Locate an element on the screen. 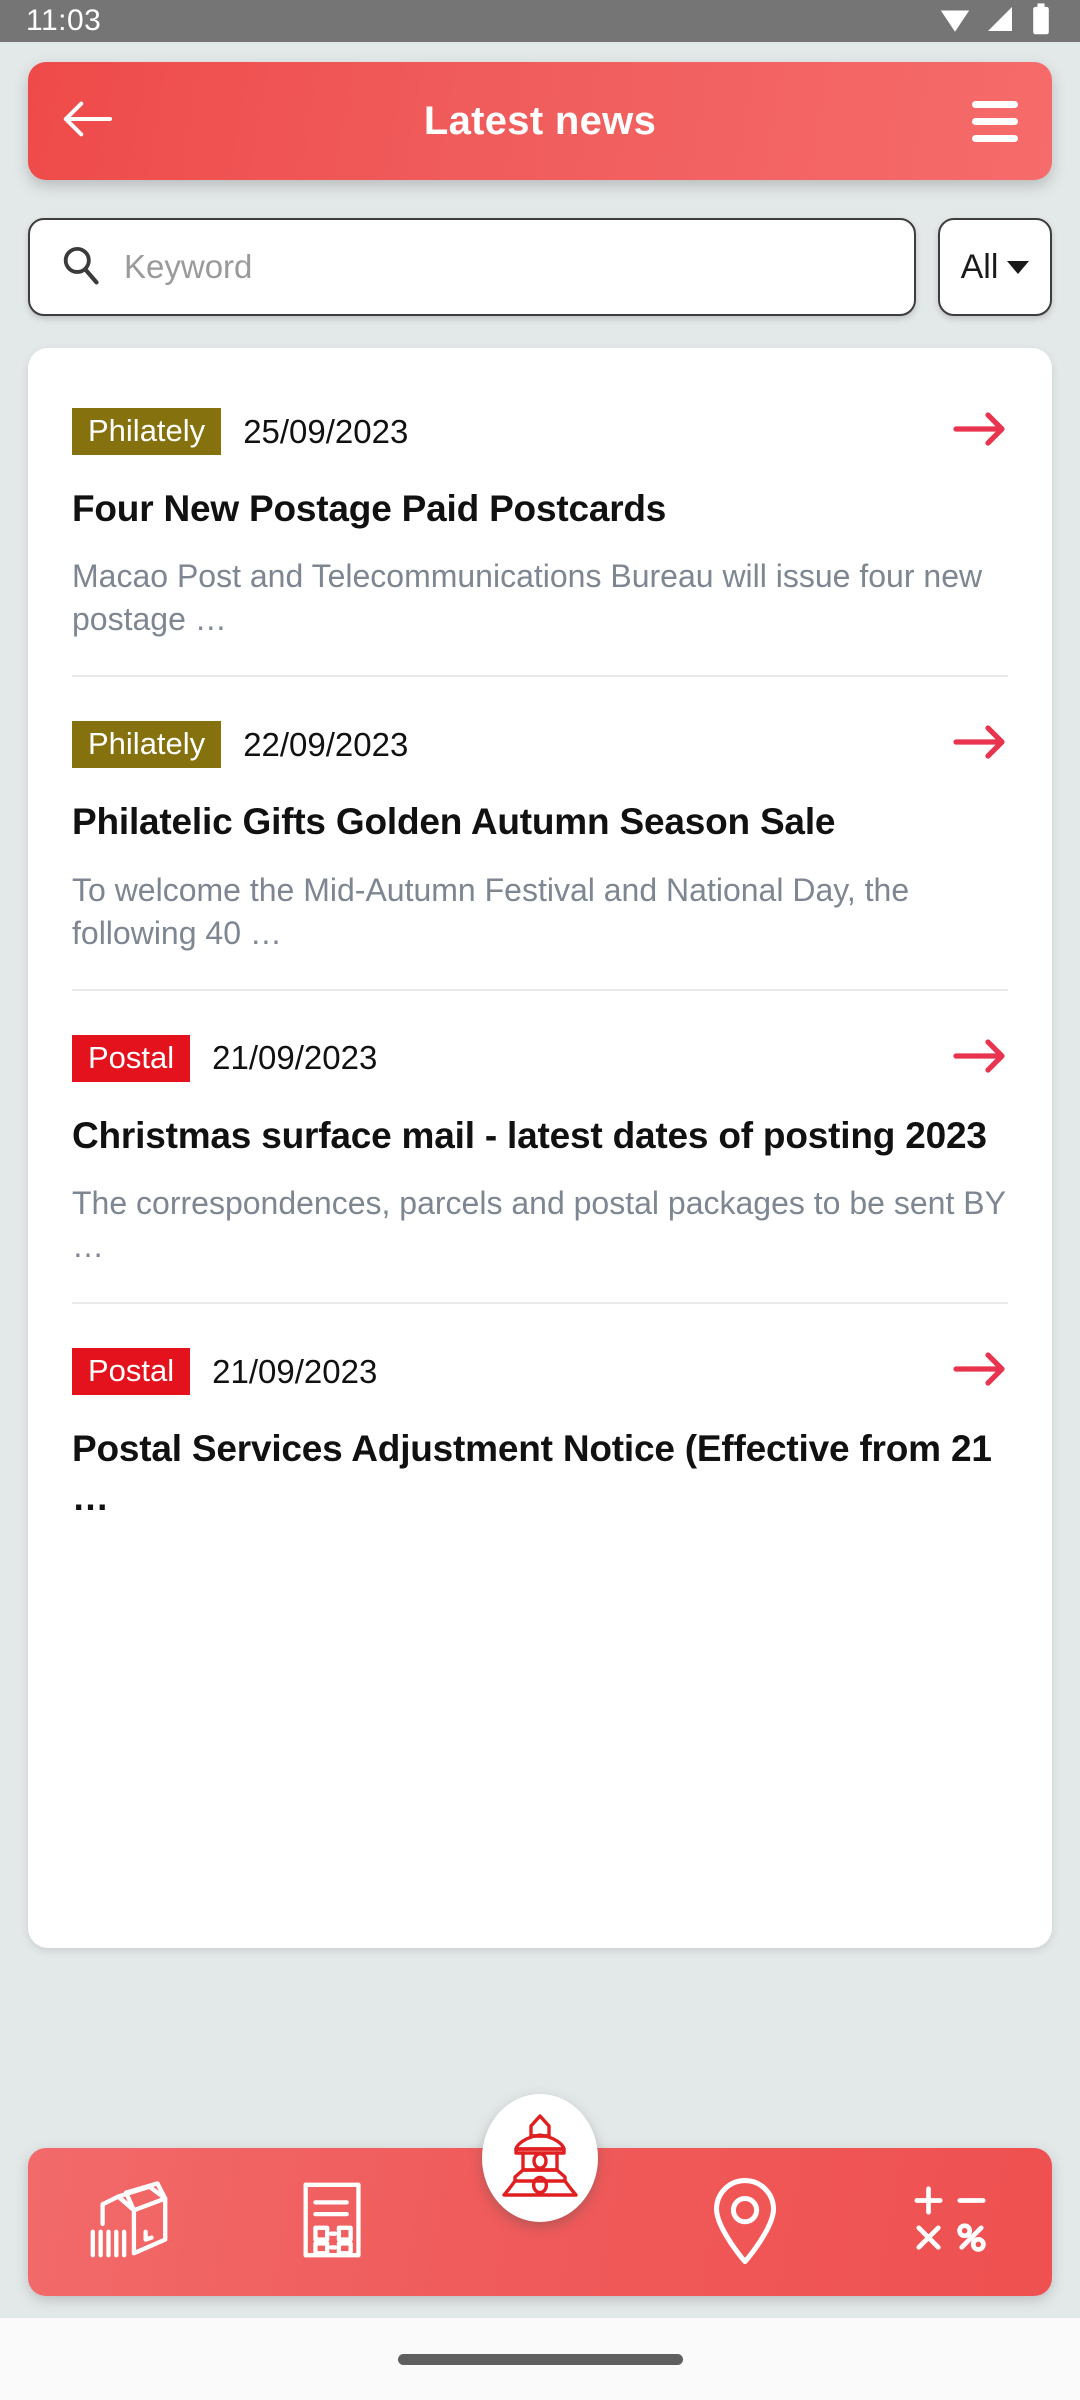  nav-item-location is located at coordinates (745, 2222).